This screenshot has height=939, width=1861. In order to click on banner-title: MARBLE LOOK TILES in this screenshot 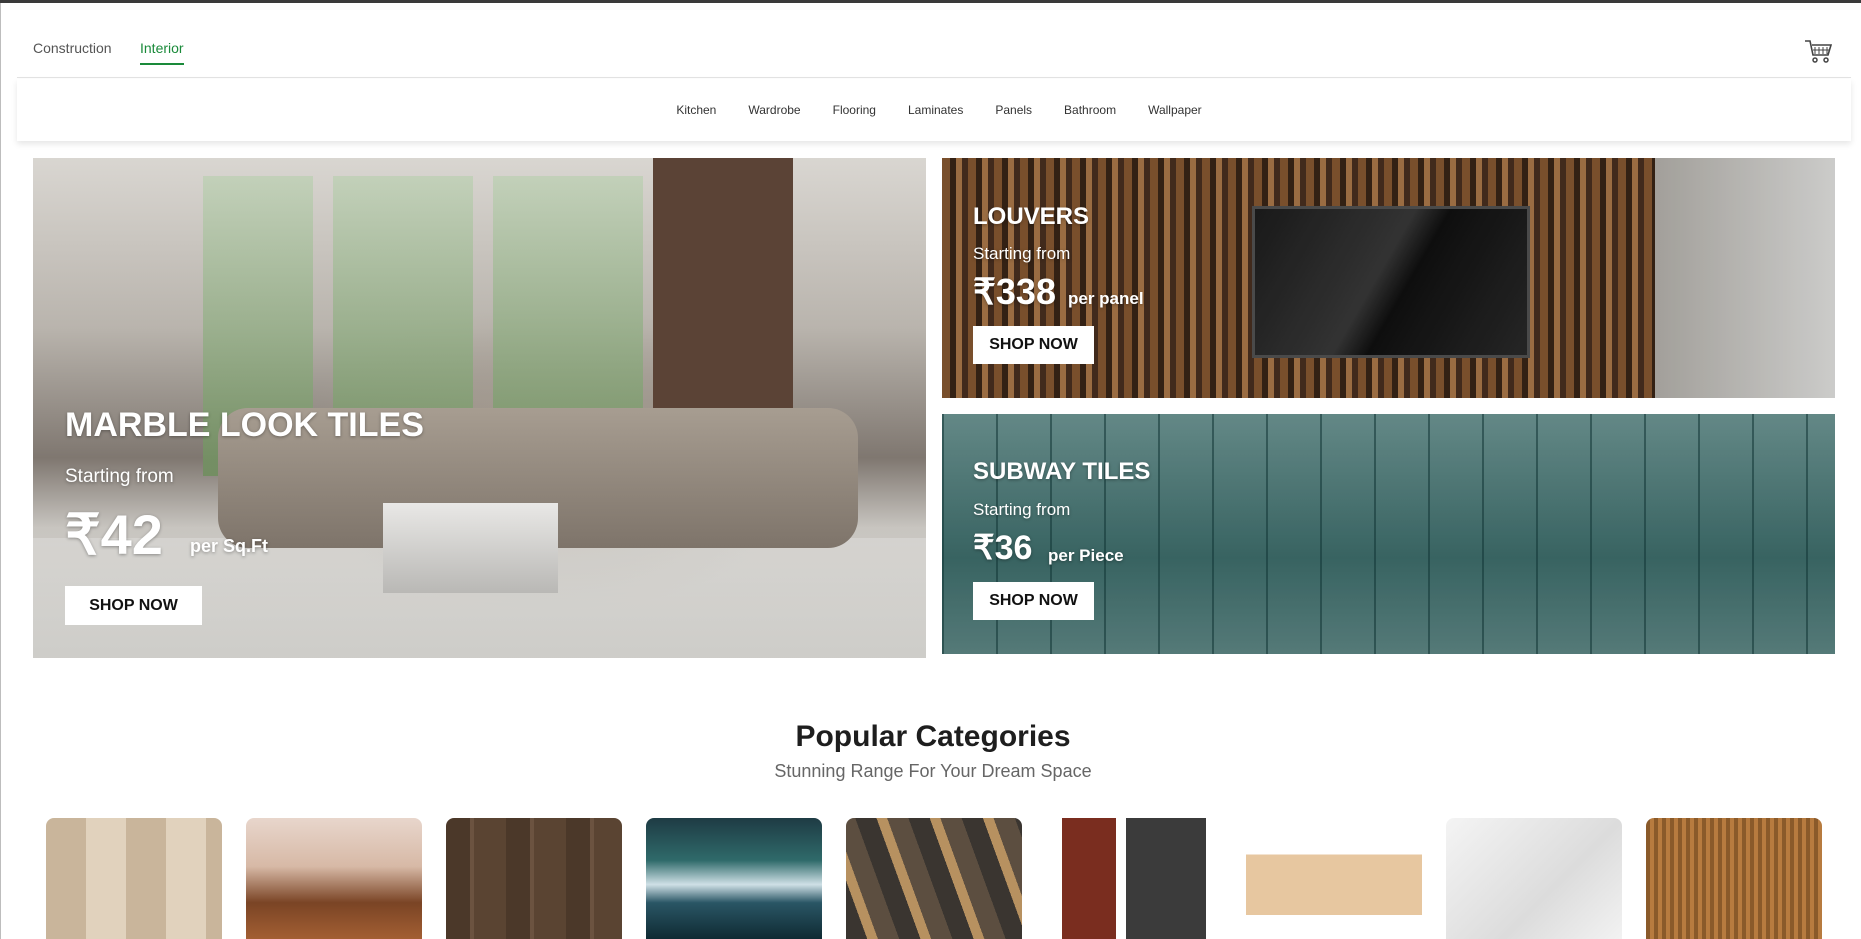, I will do `click(244, 425)`.